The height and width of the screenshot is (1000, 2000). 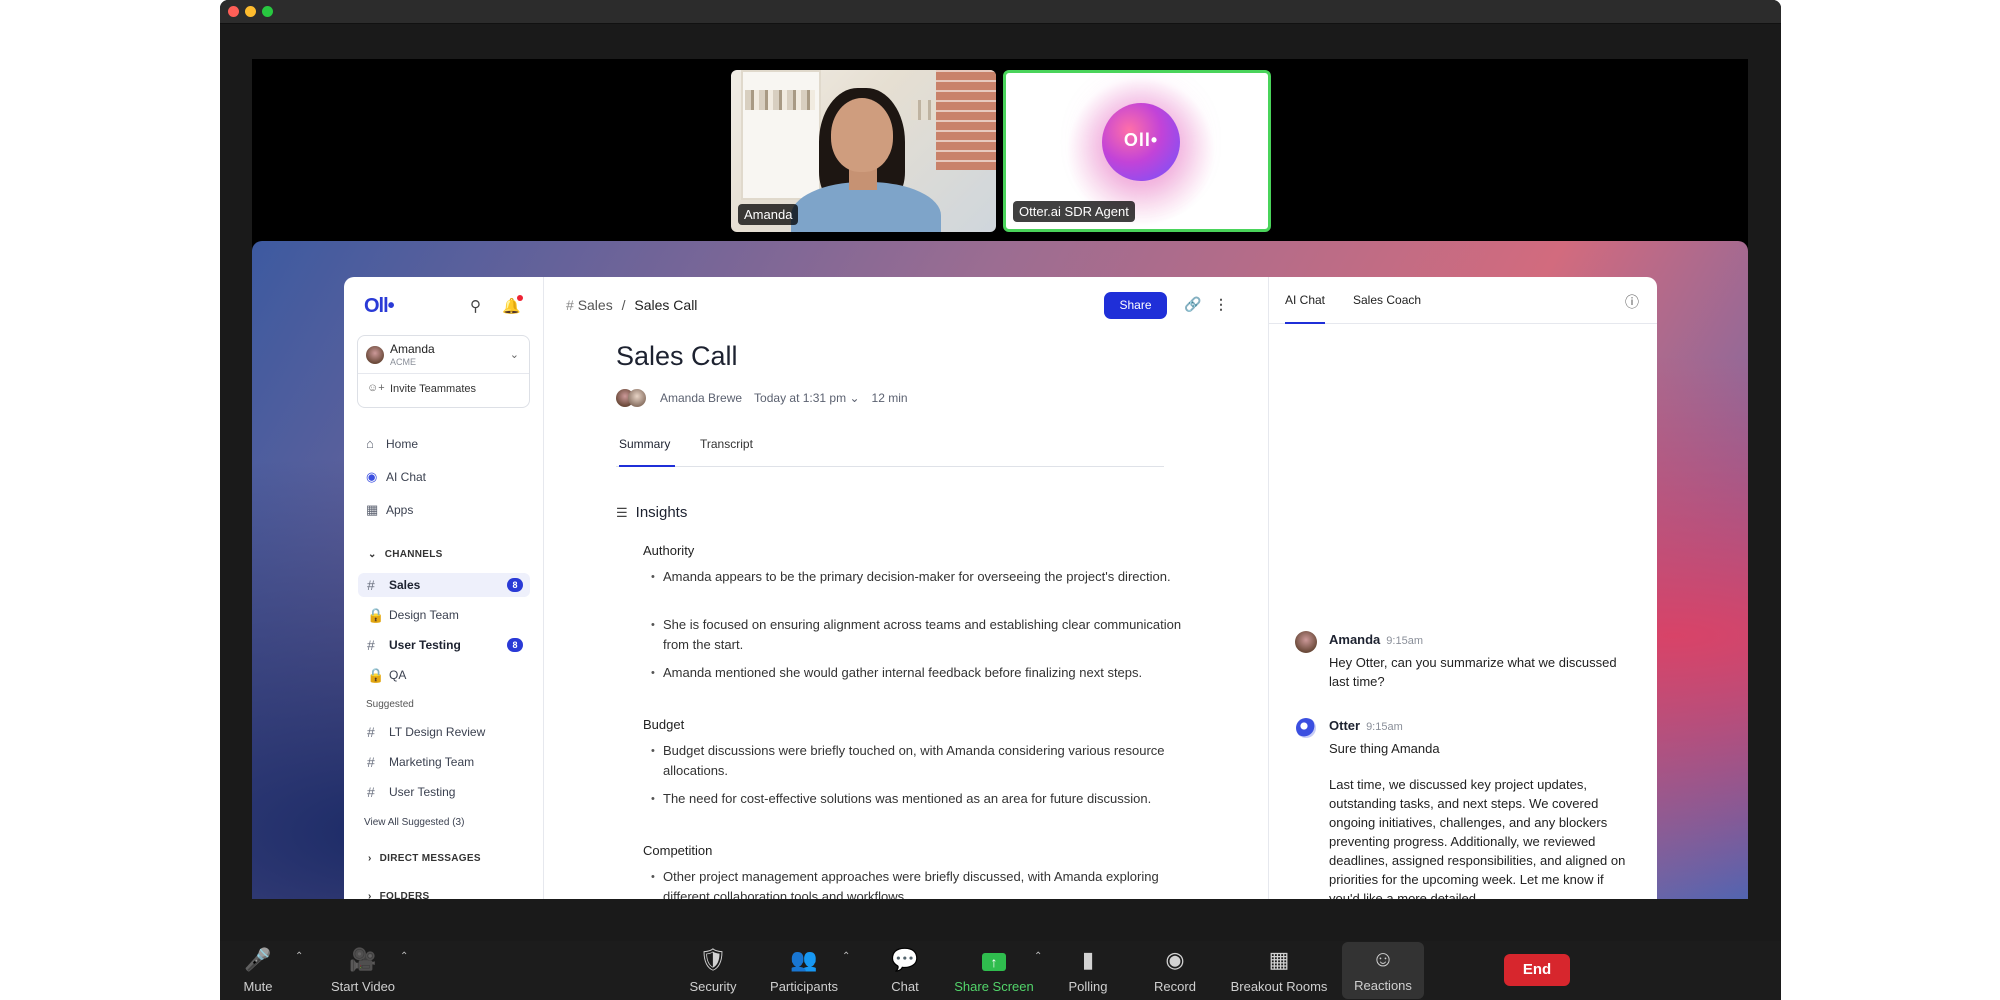 What do you see at coordinates (1387, 300) in the screenshot?
I see `tab-sales-coach: Sales Coach` at bounding box center [1387, 300].